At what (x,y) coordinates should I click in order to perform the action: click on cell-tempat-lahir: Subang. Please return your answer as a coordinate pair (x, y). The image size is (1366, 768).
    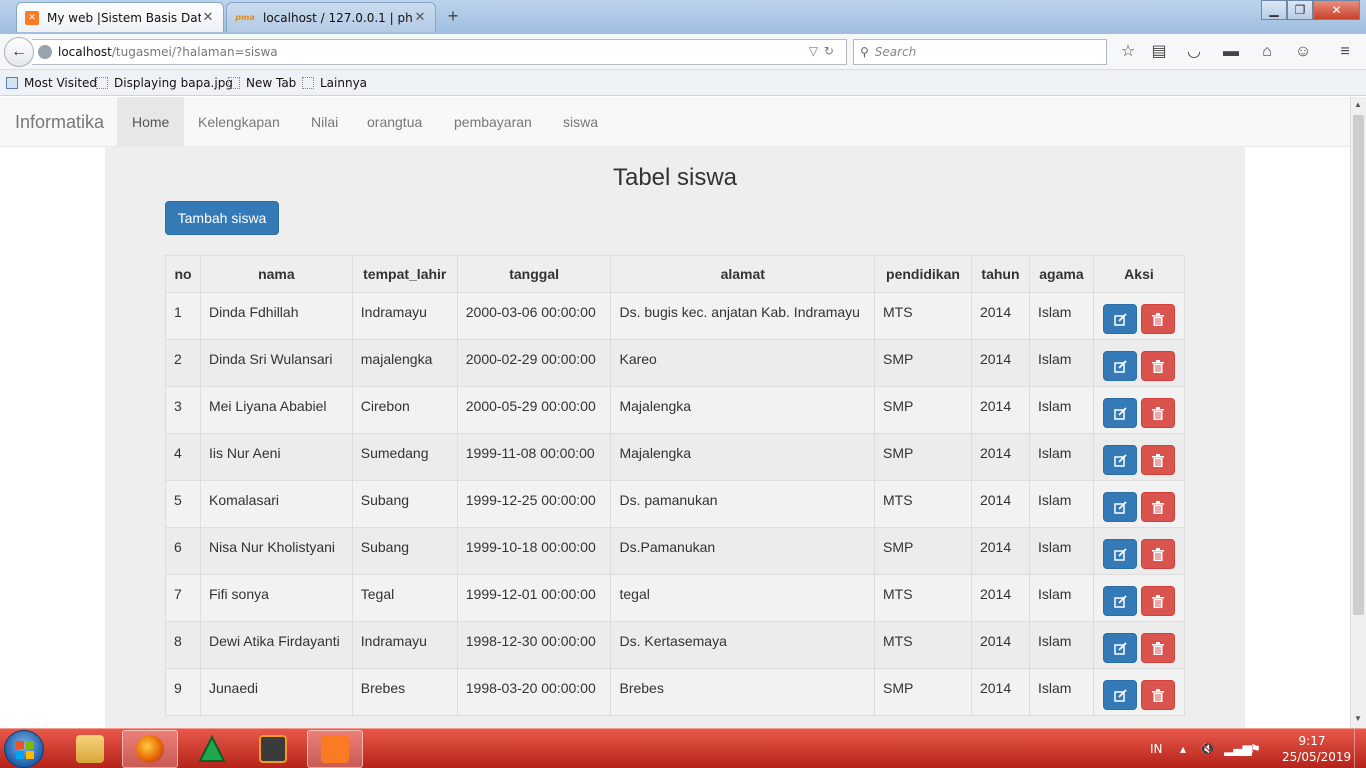
    Looking at the image, I should click on (404, 504).